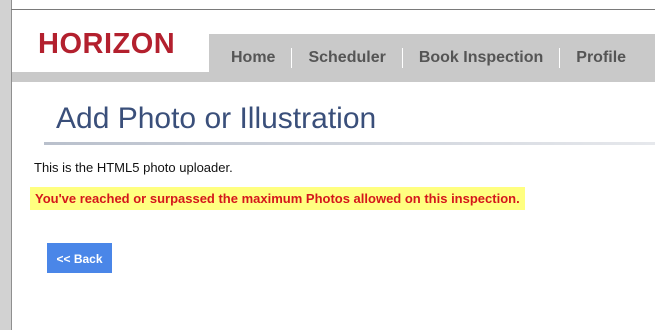 This screenshot has width=655, height=330. Describe the element at coordinates (79, 258) in the screenshot. I see `back-button: << Back` at that location.